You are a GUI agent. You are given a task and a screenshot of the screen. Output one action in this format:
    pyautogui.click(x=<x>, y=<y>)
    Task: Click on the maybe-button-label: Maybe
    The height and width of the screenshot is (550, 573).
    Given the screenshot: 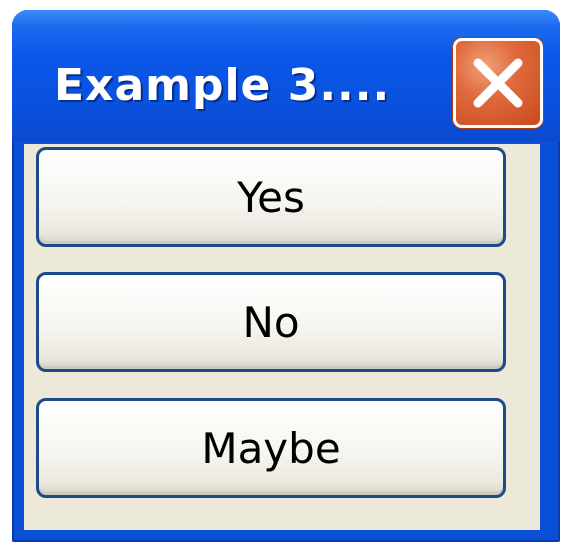 What is the action you would take?
    pyautogui.click(x=271, y=448)
    